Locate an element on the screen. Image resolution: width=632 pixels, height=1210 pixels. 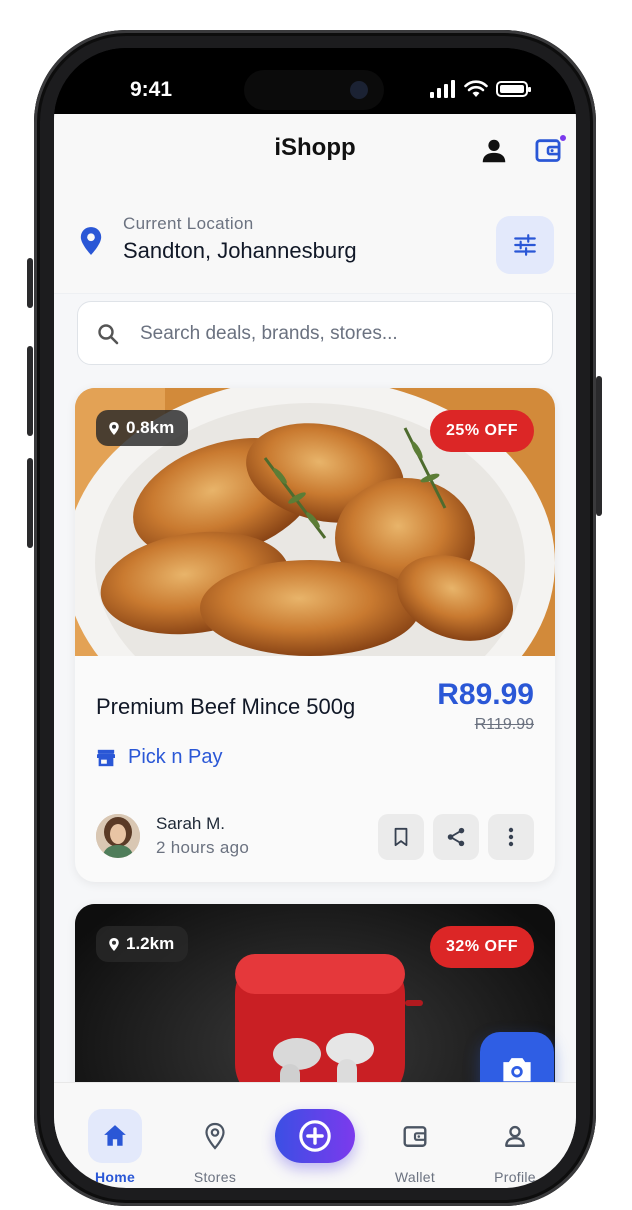
account-button is located at coordinates (494, 151).